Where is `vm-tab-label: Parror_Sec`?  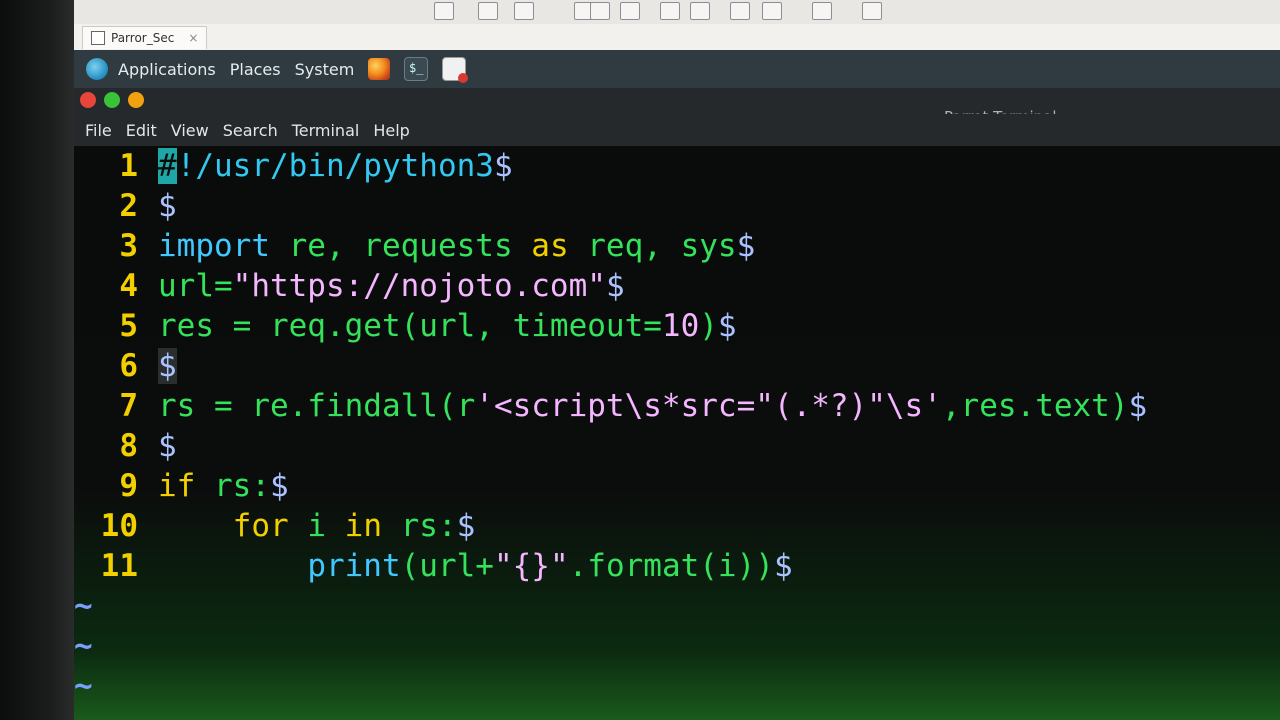 vm-tab-label: Parror_Sec is located at coordinates (143, 38).